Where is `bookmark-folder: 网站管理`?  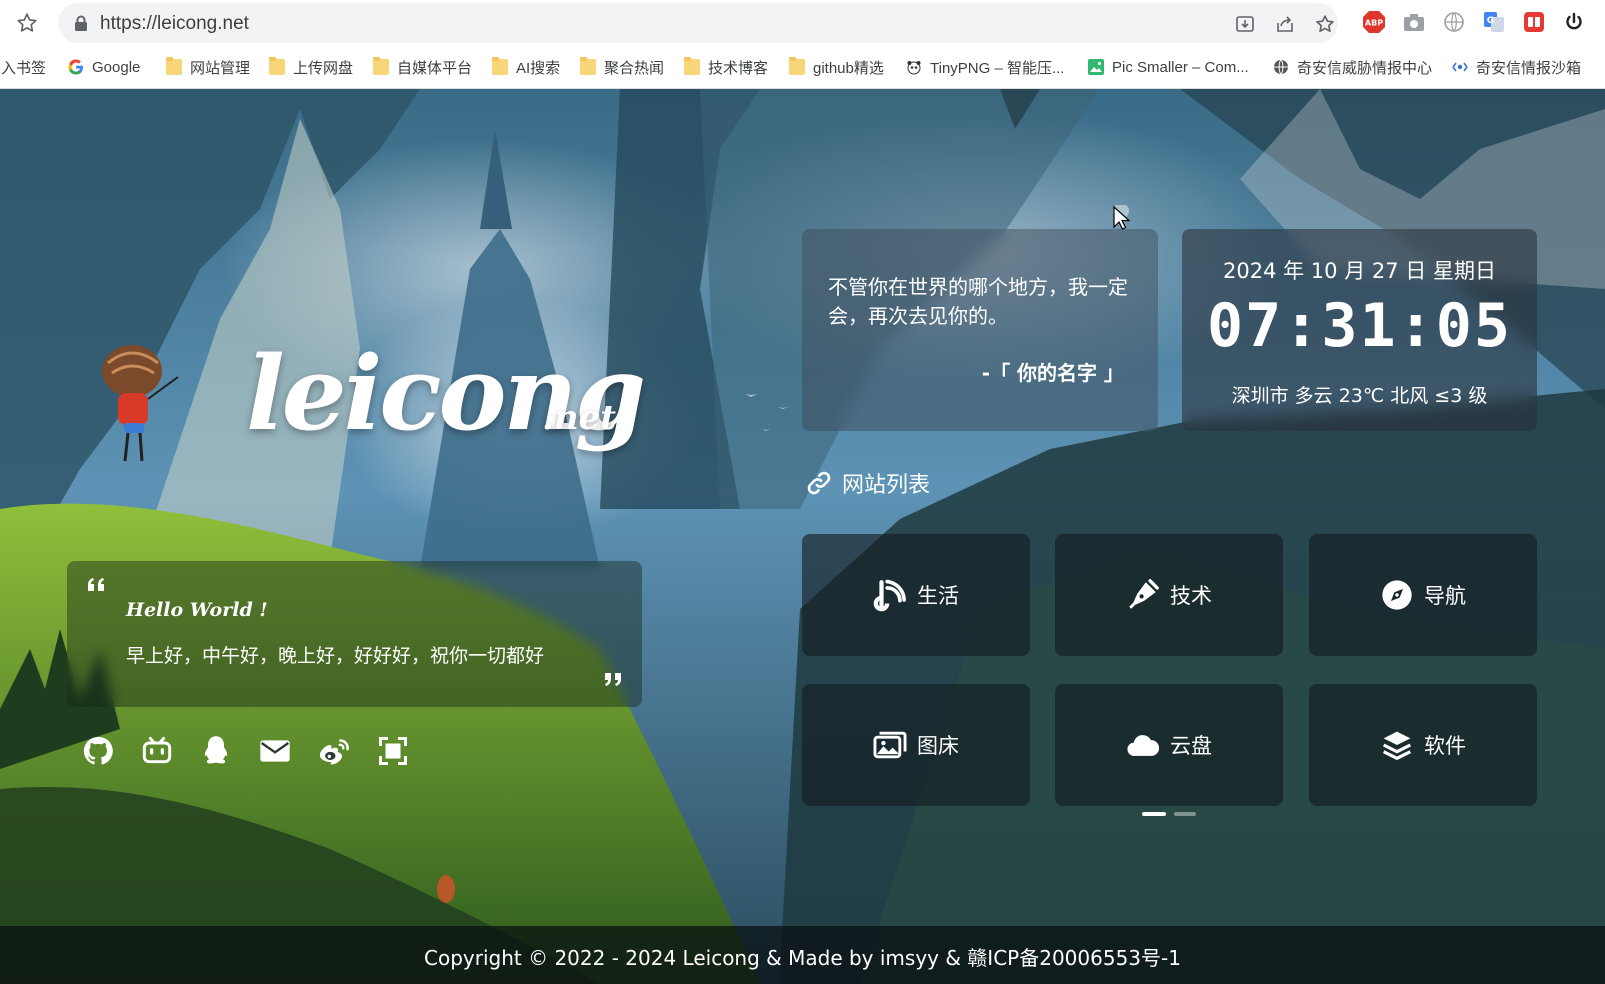 bookmark-folder: 网站管理 is located at coordinates (208, 67).